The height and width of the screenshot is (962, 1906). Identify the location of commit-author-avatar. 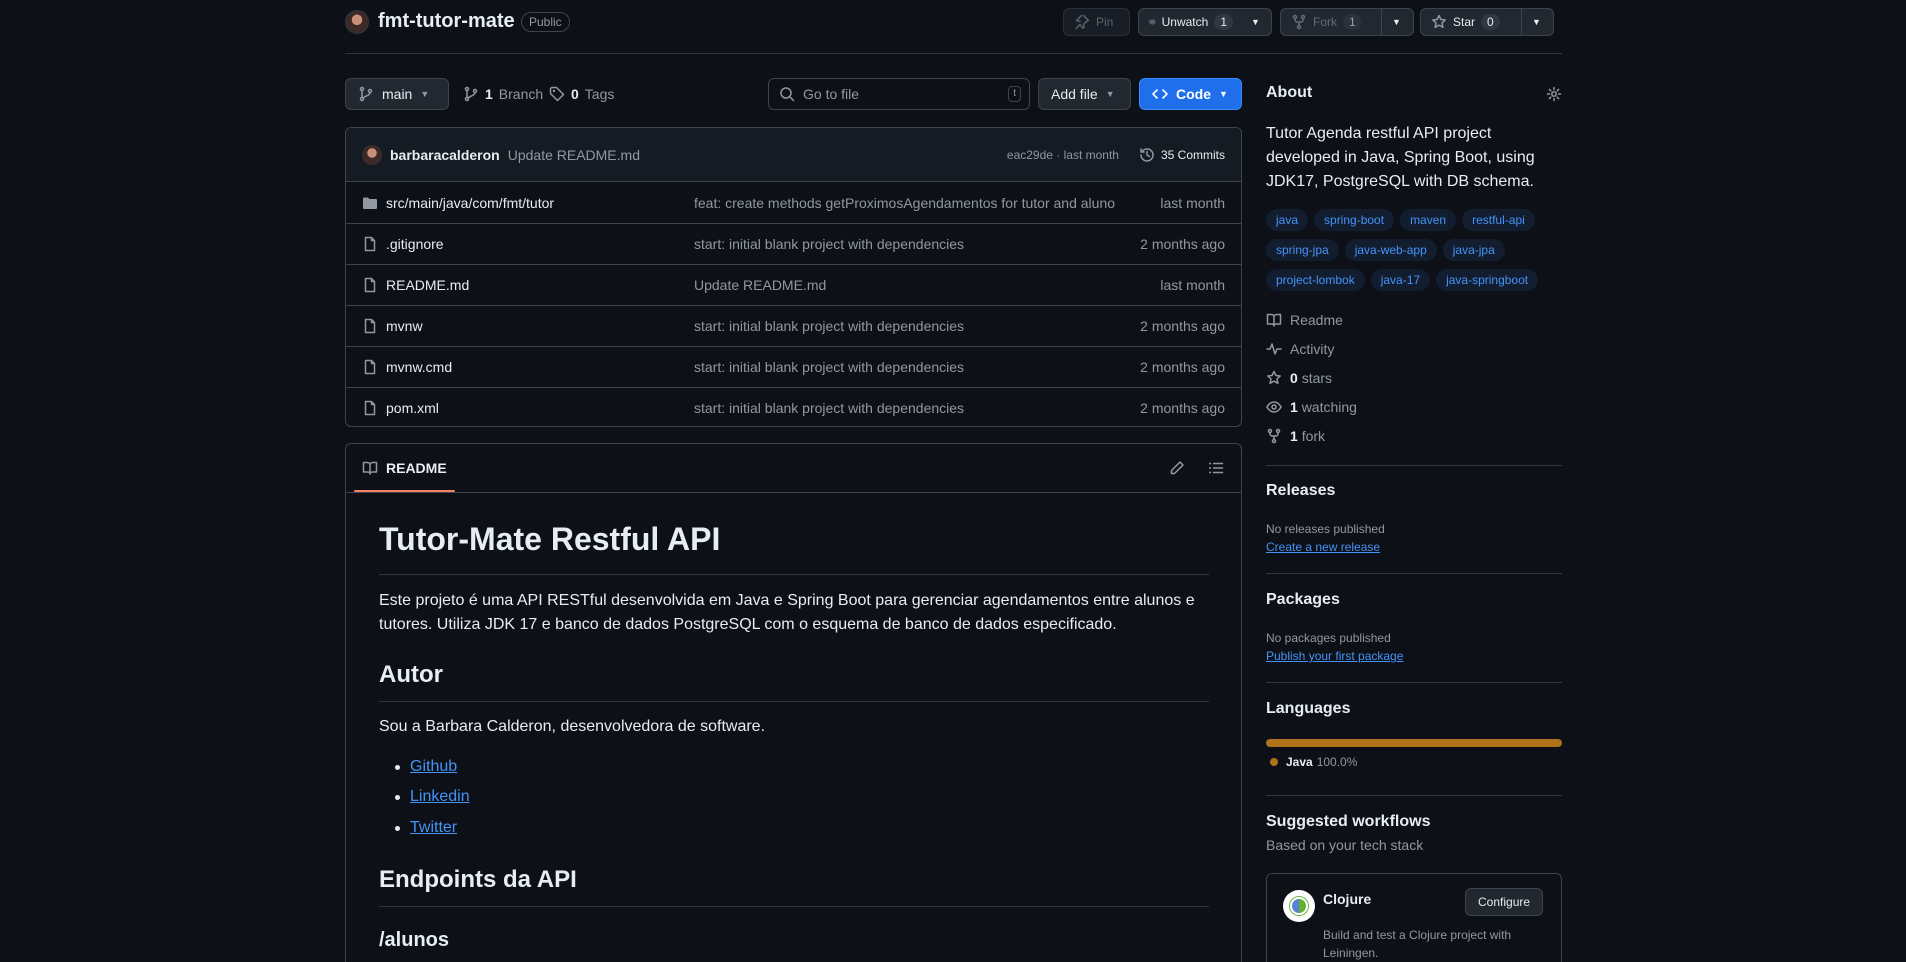
(372, 154).